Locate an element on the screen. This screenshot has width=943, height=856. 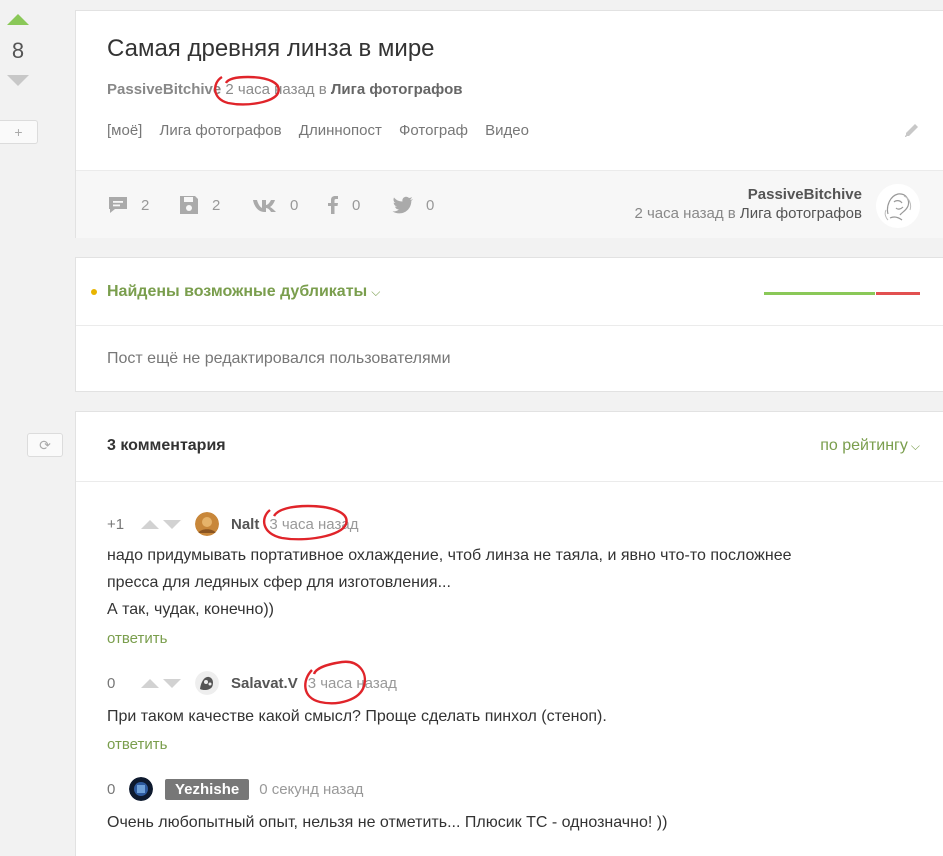
tag-item: Фотограф is located at coordinates (433, 130).